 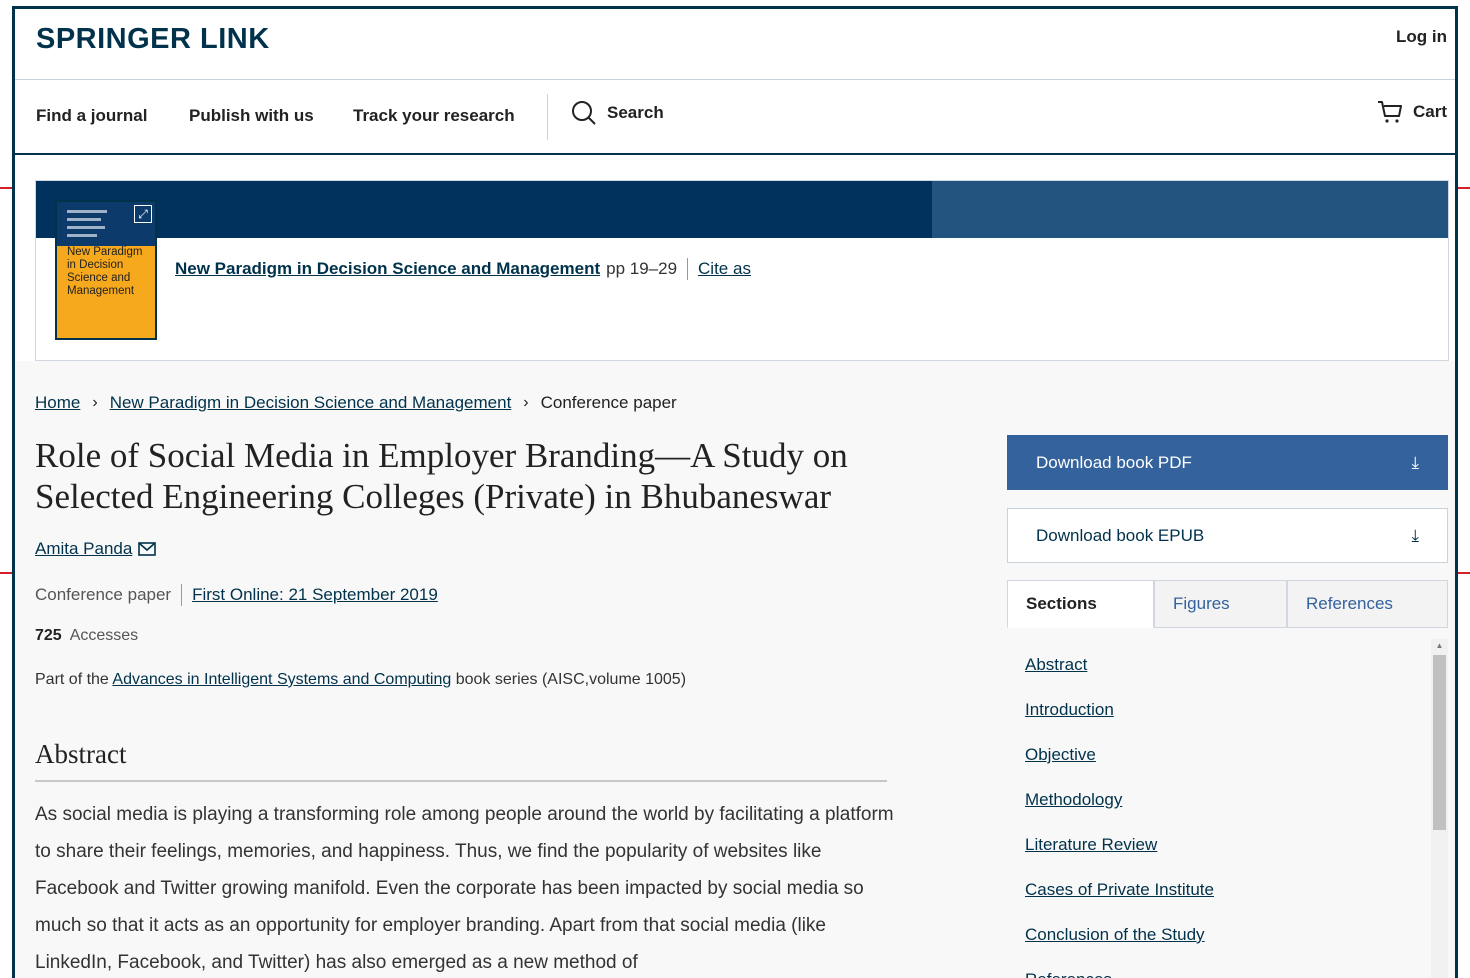 I want to click on search-button: Search, so click(x=617, y=113).